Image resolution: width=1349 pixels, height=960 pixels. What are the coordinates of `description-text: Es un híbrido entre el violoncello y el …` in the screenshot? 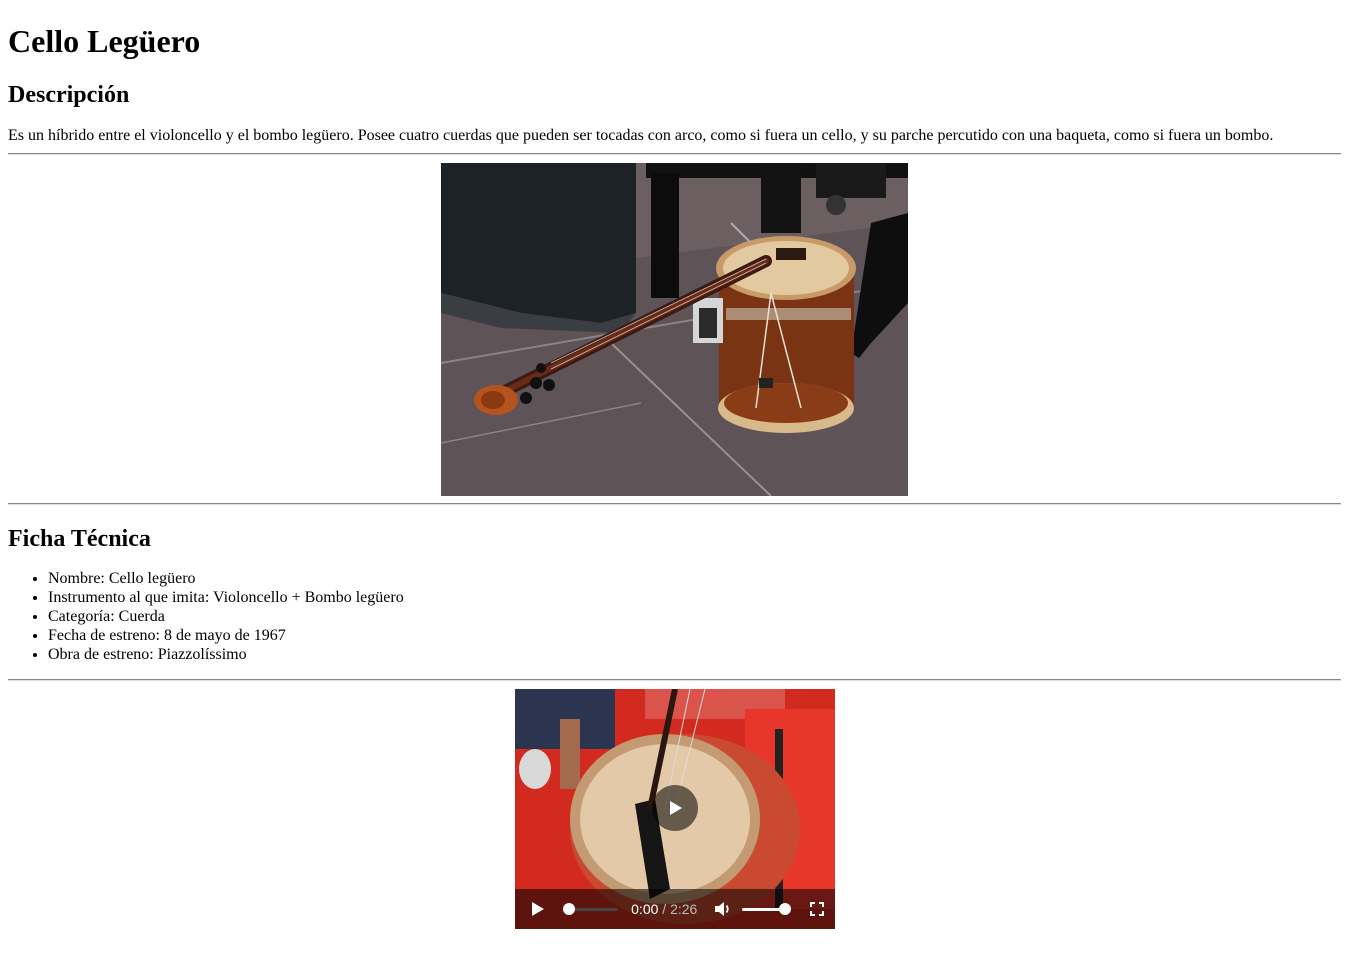 It's located at (641, 135).